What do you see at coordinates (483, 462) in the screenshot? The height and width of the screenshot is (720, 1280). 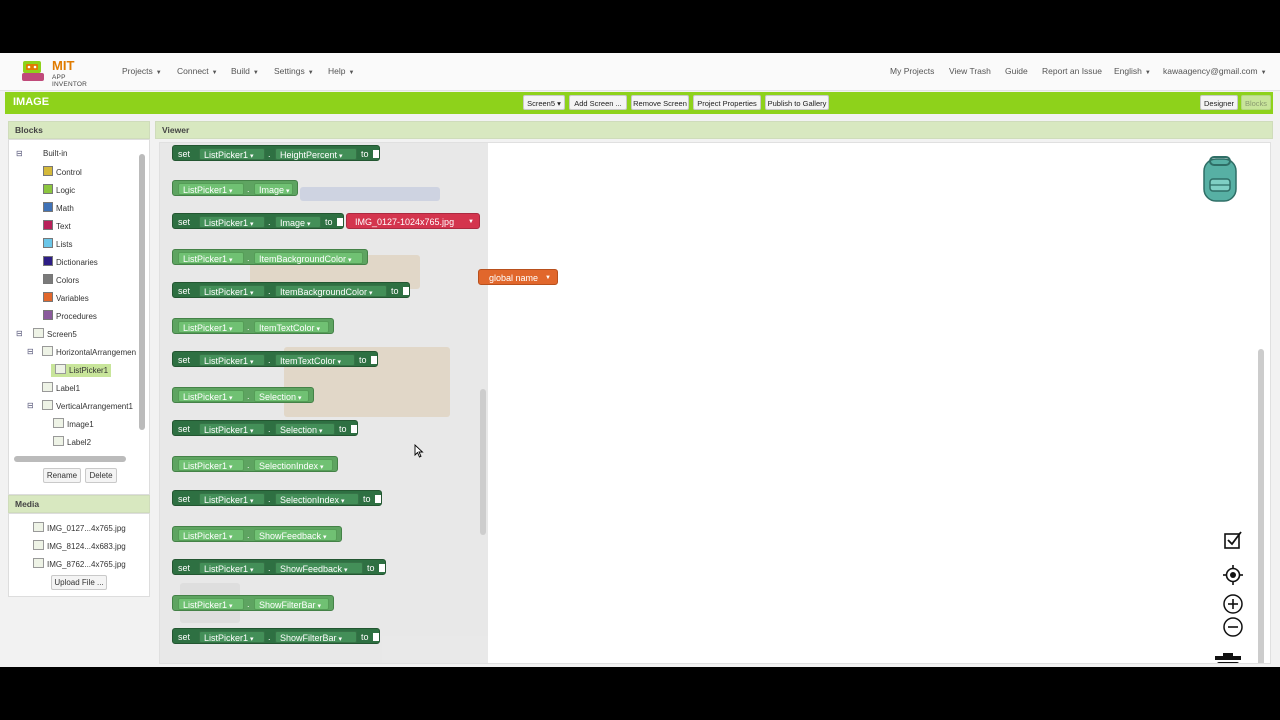 I see `flyout-scrollbar` at bounding box center [483, 462].